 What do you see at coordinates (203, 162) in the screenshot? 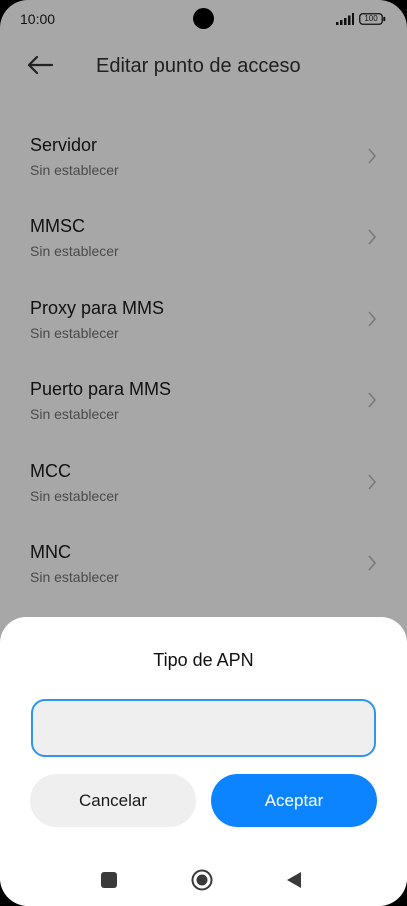
I see `list-item-servidor: Servidor Sin establecer` at bounding box center [203, 162].